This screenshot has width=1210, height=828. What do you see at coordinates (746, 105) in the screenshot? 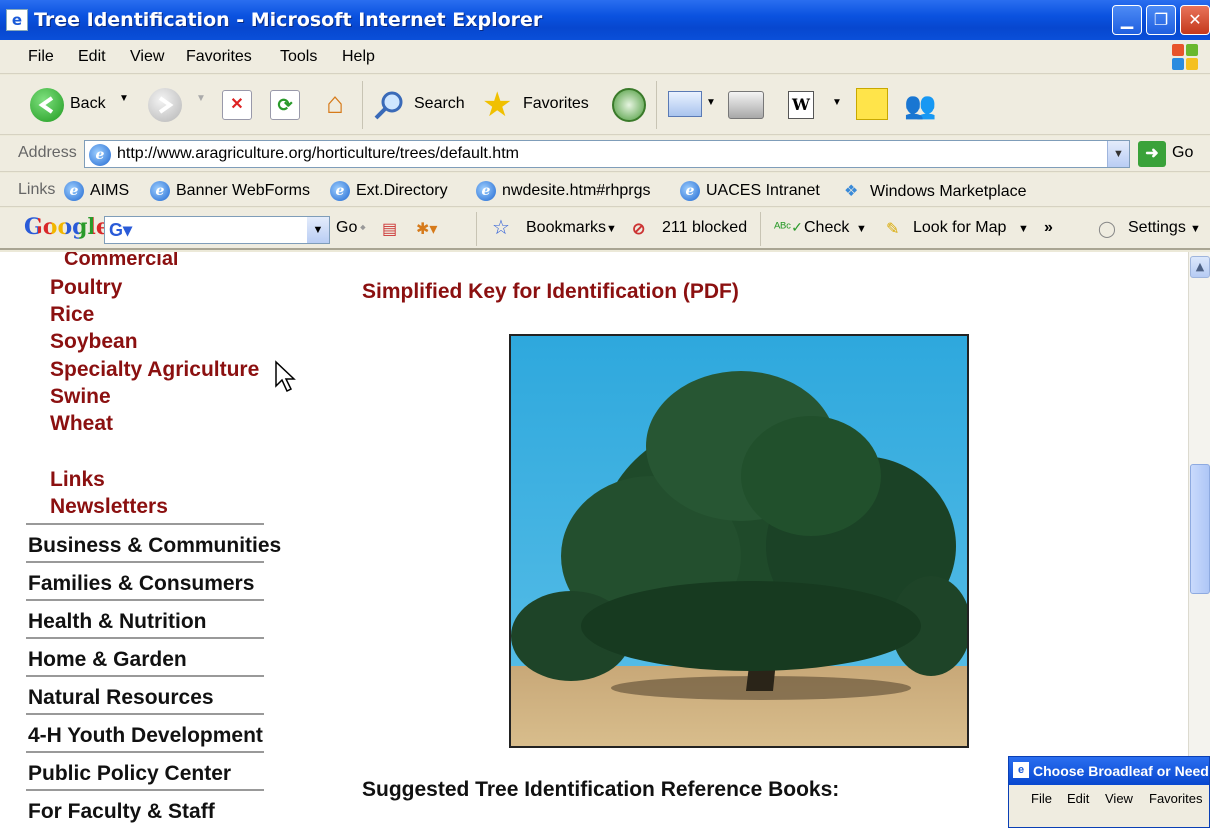
I see `print-icon` at bounding box center [746, 105].